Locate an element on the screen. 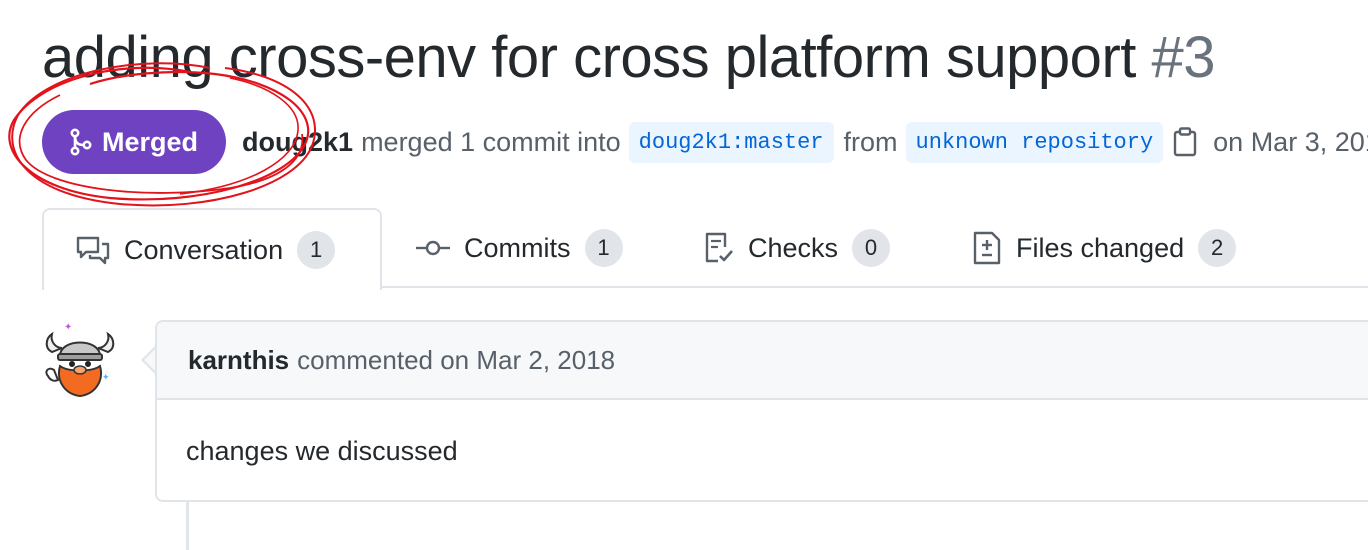 The height and width of the screenshot is (550, 1368). git-merge-icon is located at coordinates (81, 142).